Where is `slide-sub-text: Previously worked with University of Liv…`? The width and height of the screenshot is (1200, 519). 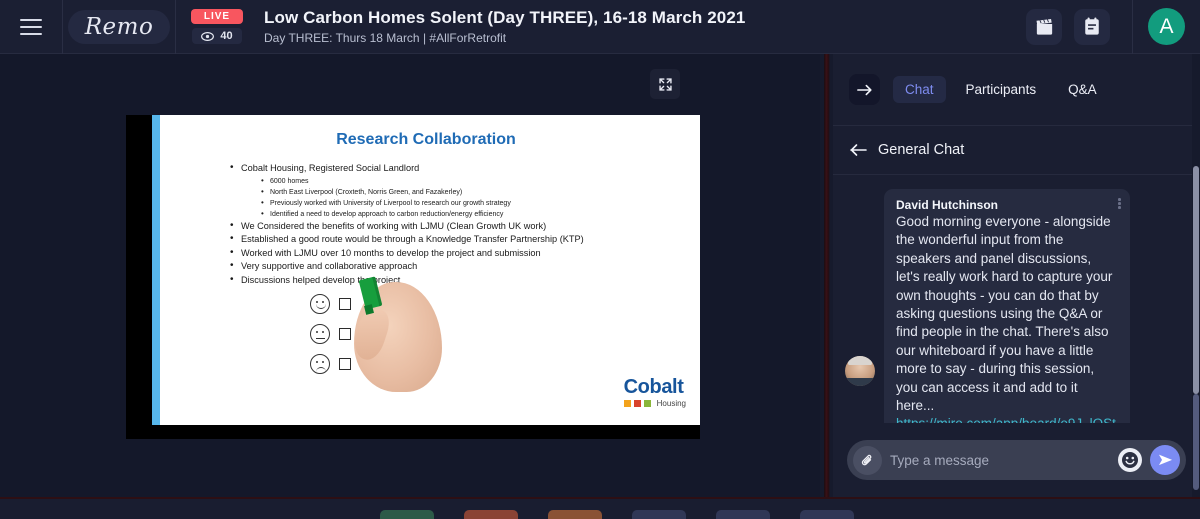 slide-sub-text: Previously worked with University of Liv… is located at coordinates (390, 203).